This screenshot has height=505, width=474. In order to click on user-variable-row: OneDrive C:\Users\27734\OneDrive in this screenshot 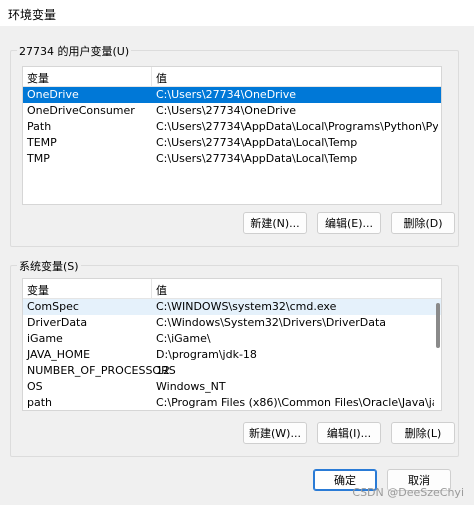, I will do `click(232, 95)`.